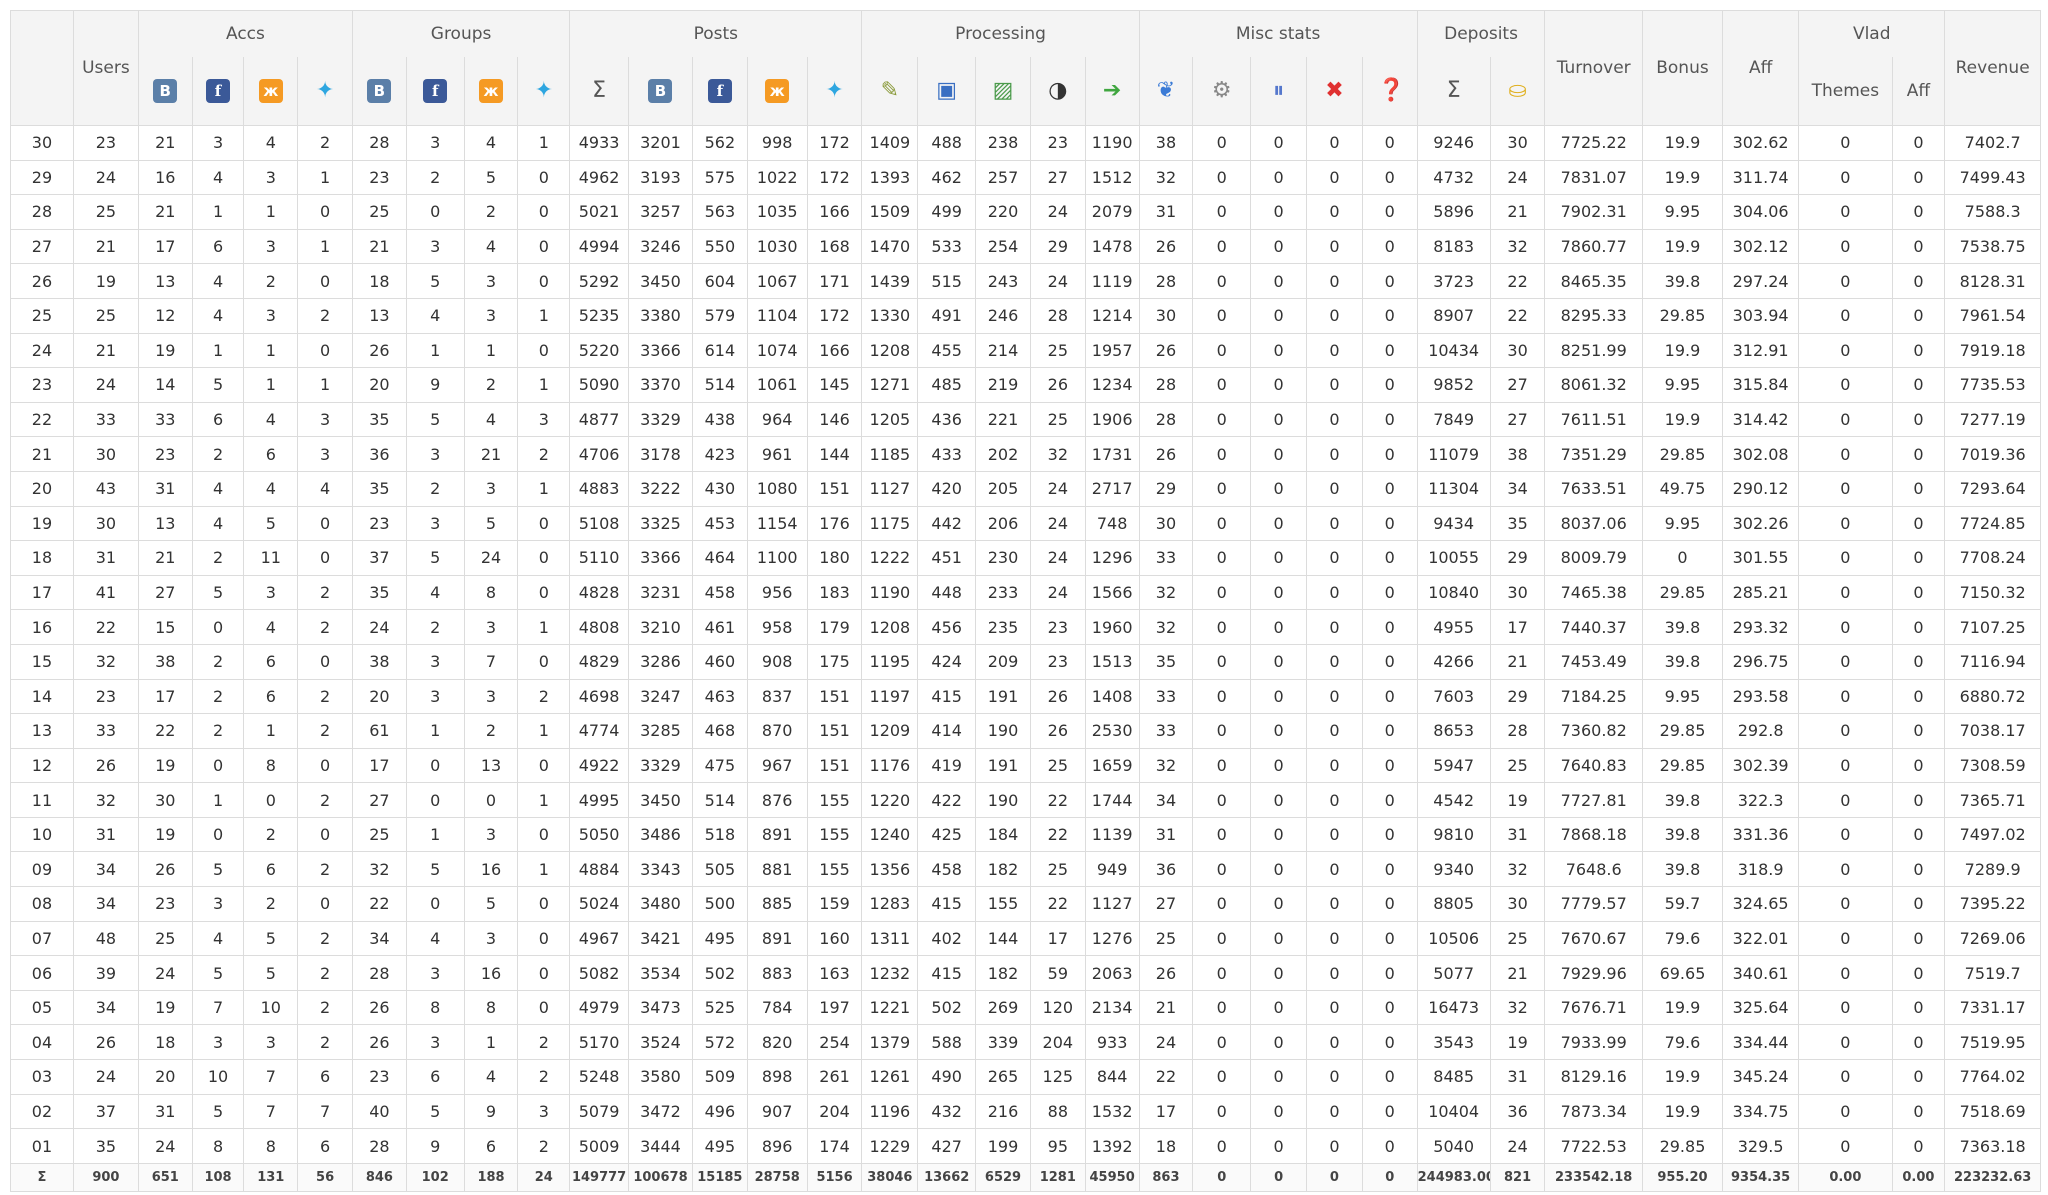  What do you see at coordinates (271, 1177) in the screenshot?
I see `total-cell: 131` at bounding box center [271, 1177].